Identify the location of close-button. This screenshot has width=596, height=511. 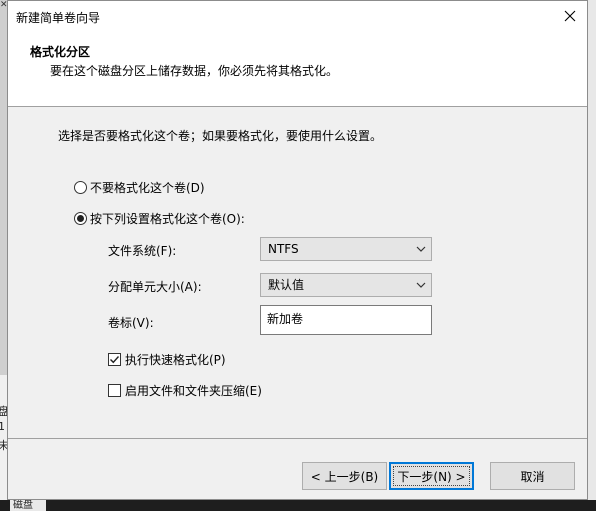
(570, 16).